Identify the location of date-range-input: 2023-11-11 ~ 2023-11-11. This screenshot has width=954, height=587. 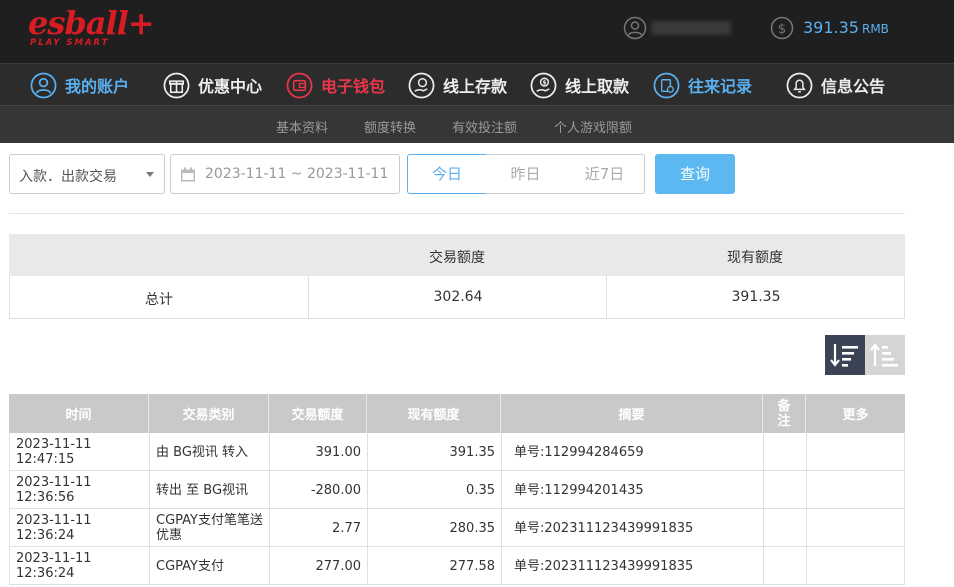
(285, 174).